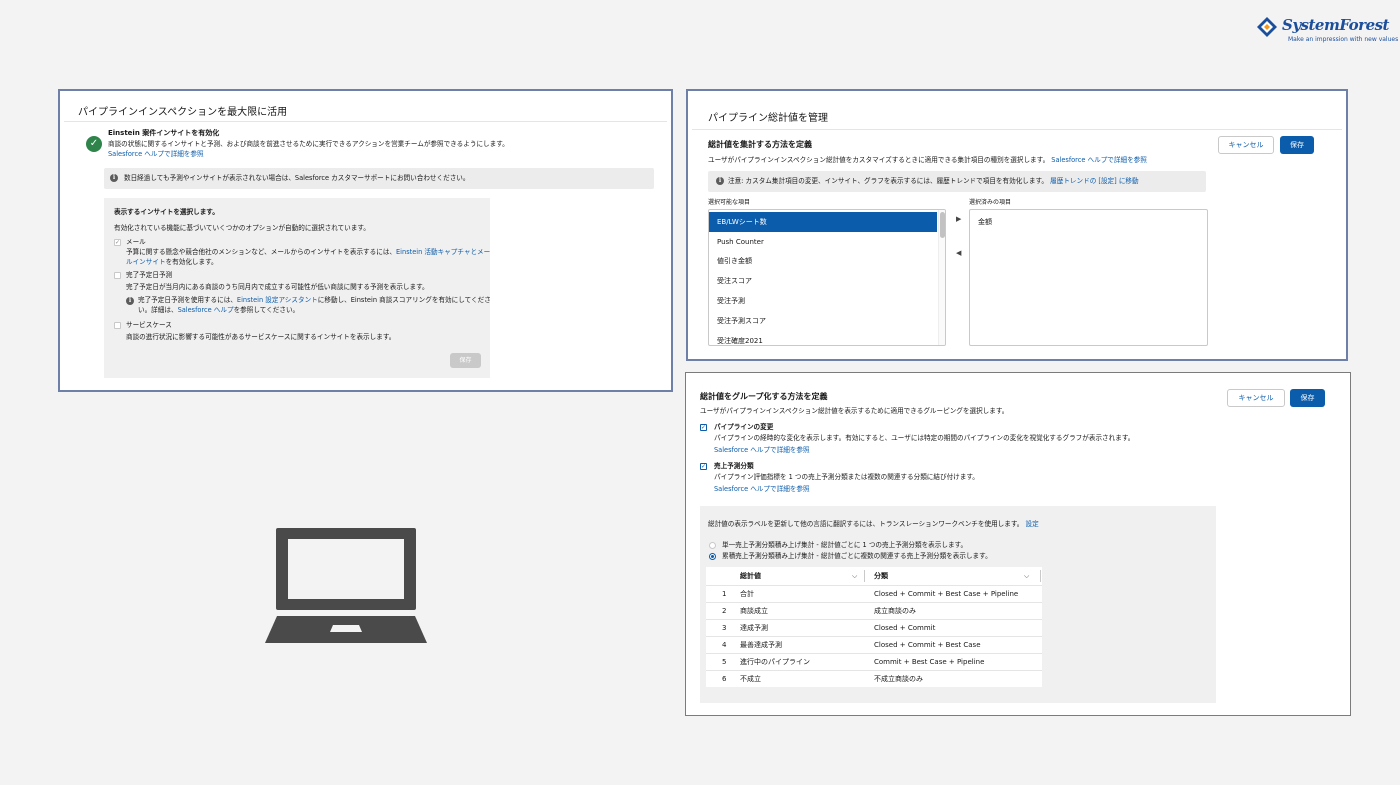 This screenshot has width=1400, height=785. What do you see at coordinates (946, 594) in the screenshot?
I see `row-category: Closed + Commit + Best Case + Pipeline` at bounding box center [946, 594].